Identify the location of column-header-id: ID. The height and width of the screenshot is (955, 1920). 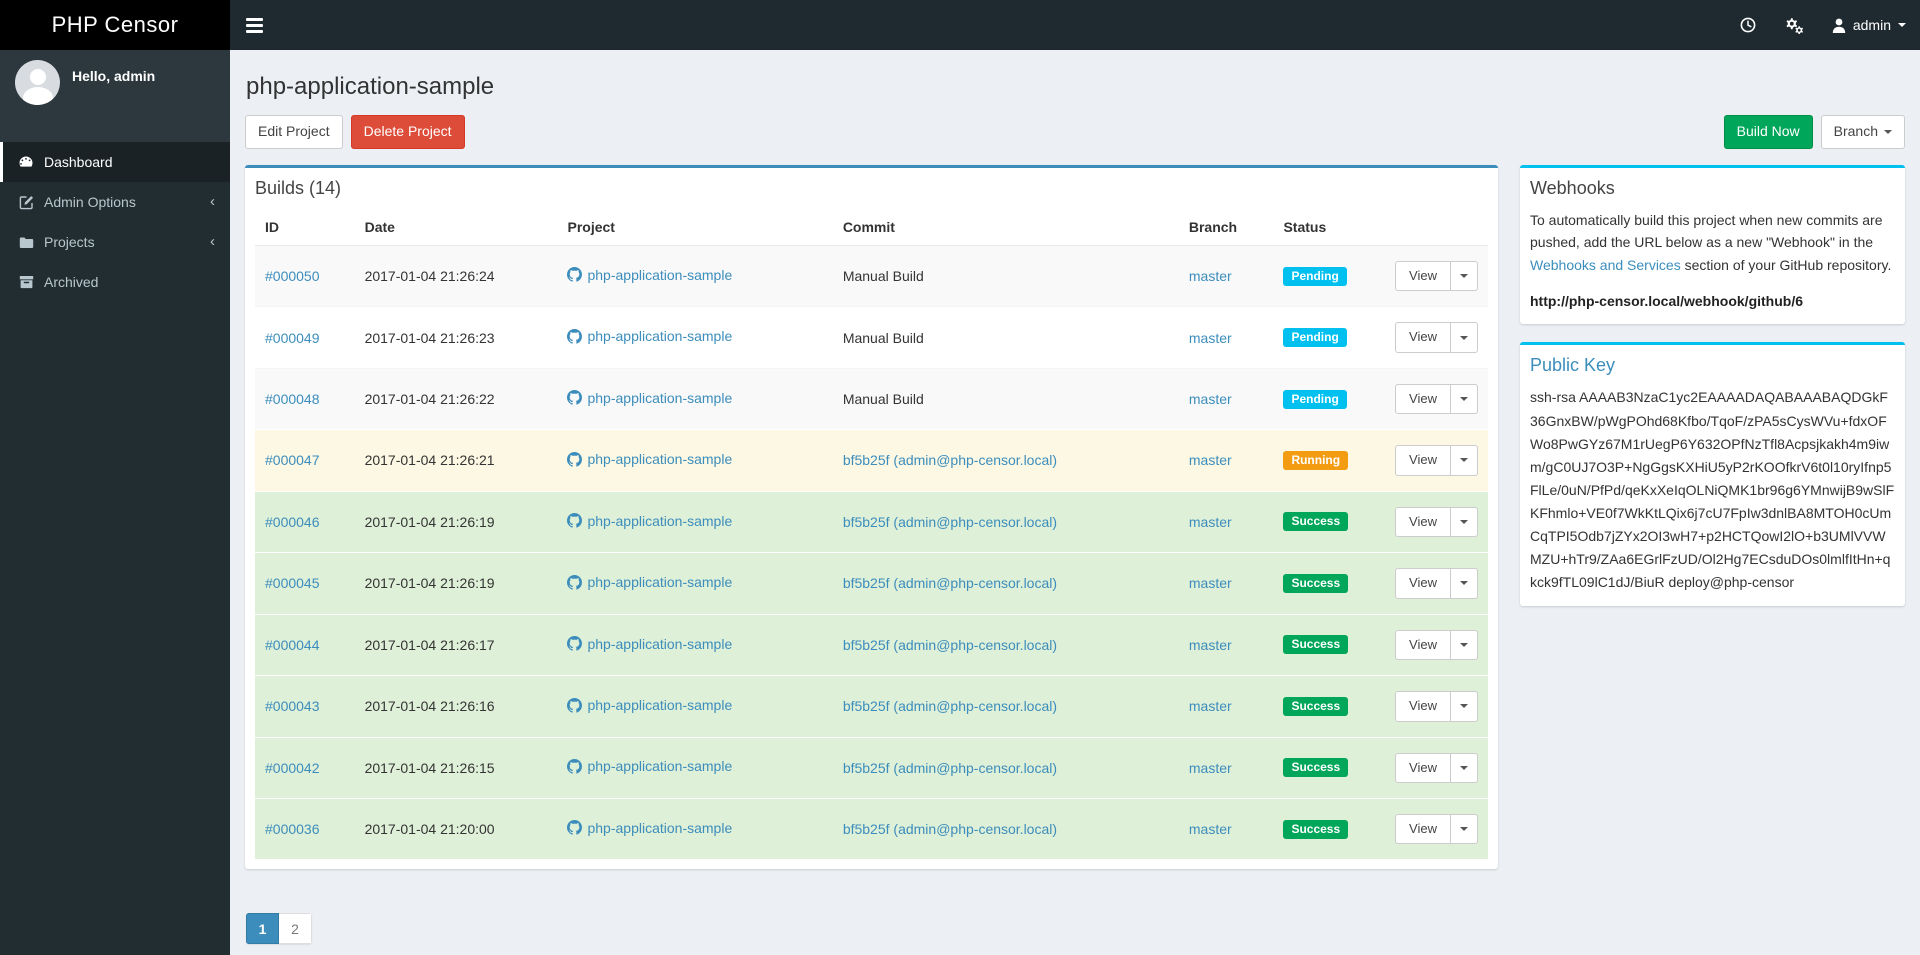
(305, 227).